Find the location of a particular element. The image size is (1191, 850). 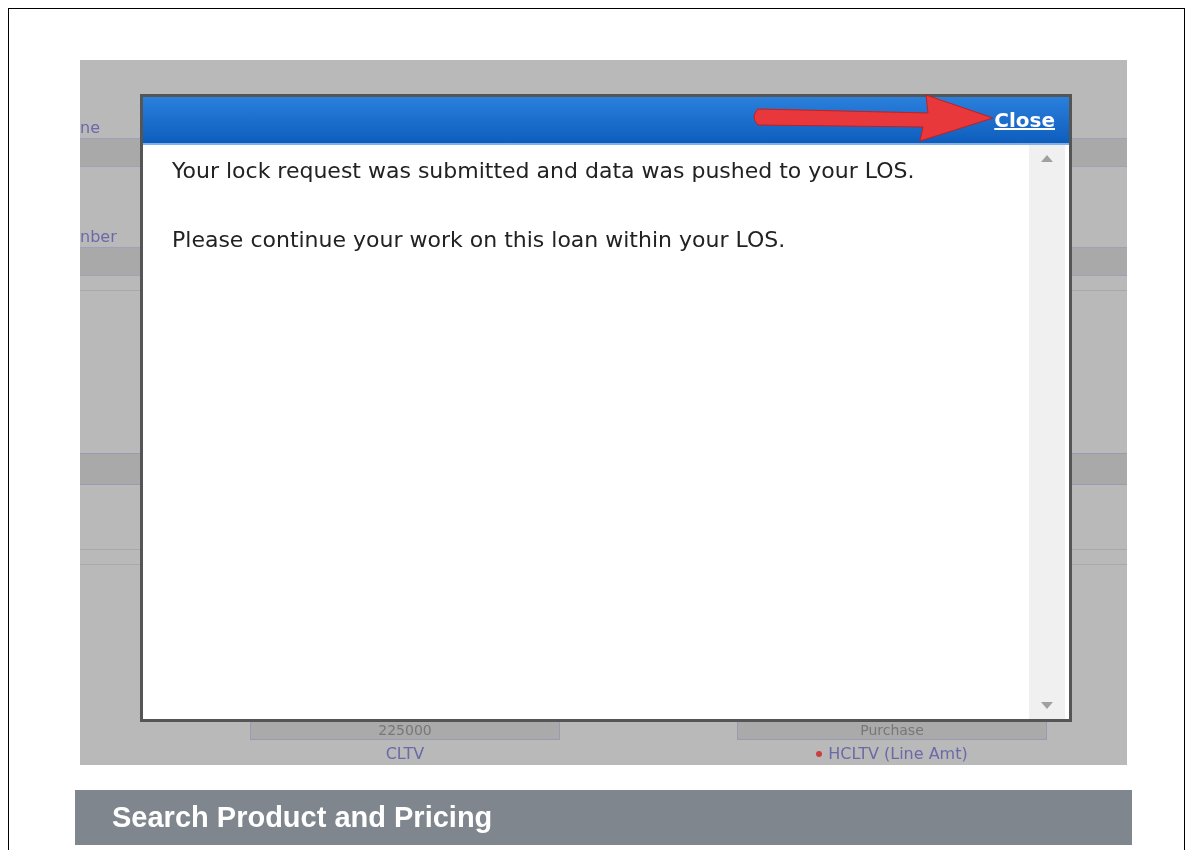

close-link: Close is located at coordinates (1024, 120).